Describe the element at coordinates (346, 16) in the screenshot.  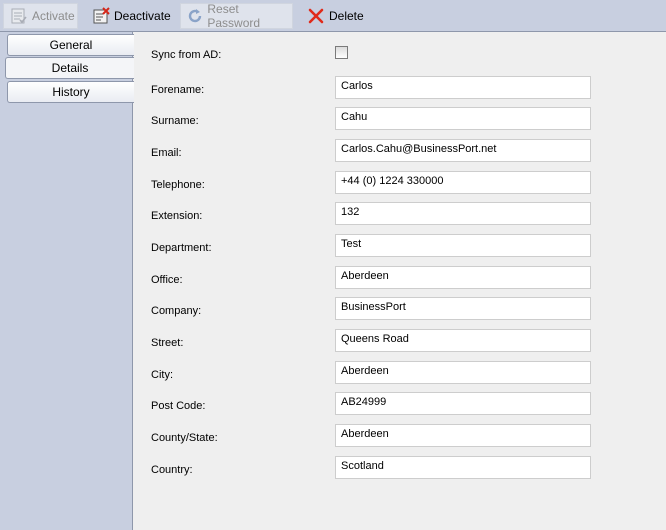
I see `delete-label: Delete` at that location.